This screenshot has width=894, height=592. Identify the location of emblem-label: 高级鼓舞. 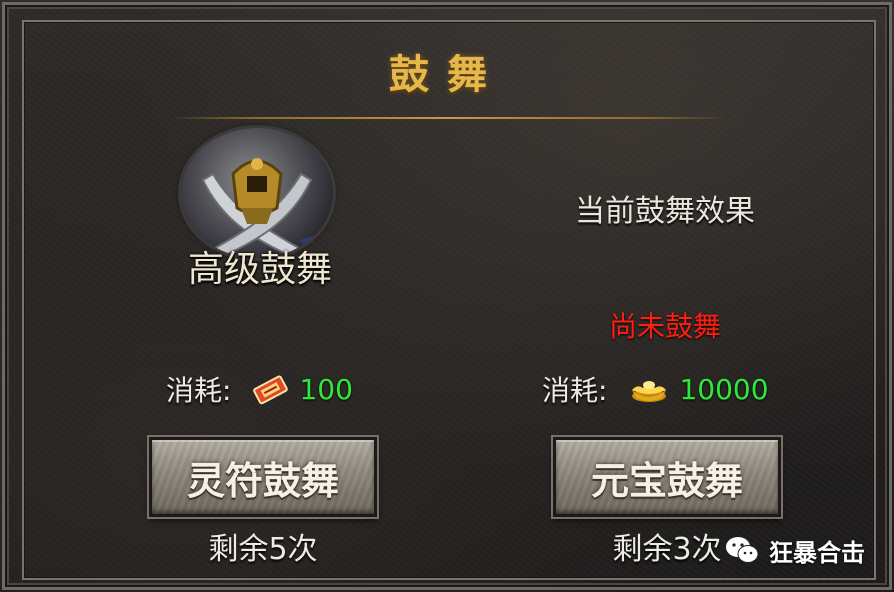
(259, 269).